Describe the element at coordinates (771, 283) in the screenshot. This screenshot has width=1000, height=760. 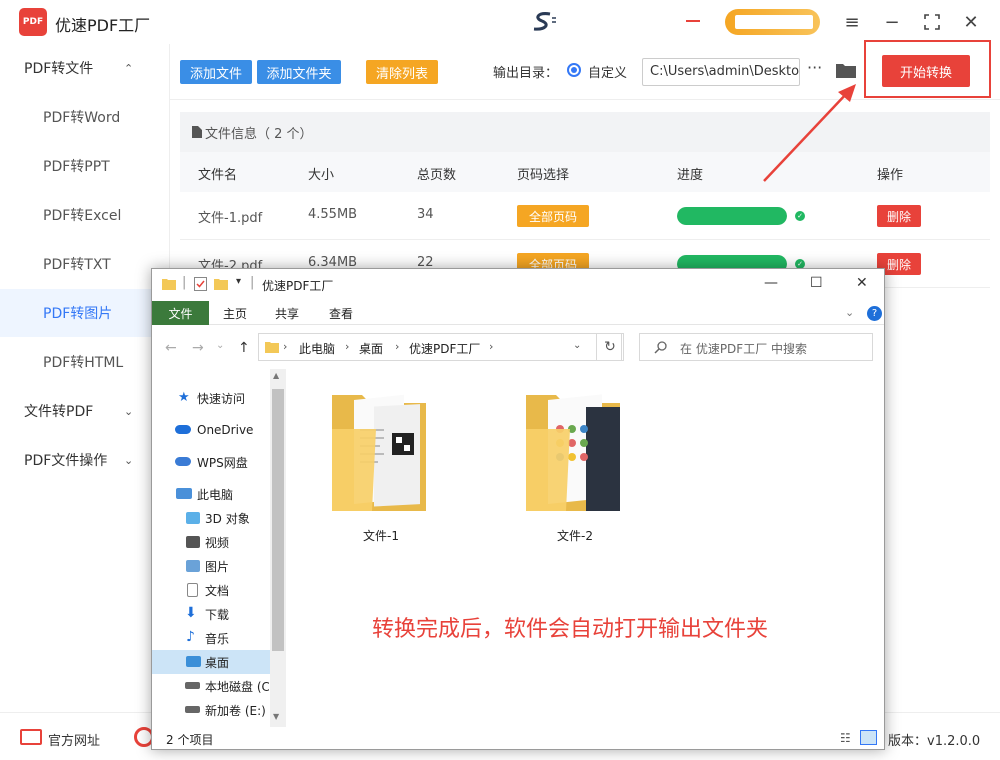
I see `explorer-minimize-icon: —` at that location.